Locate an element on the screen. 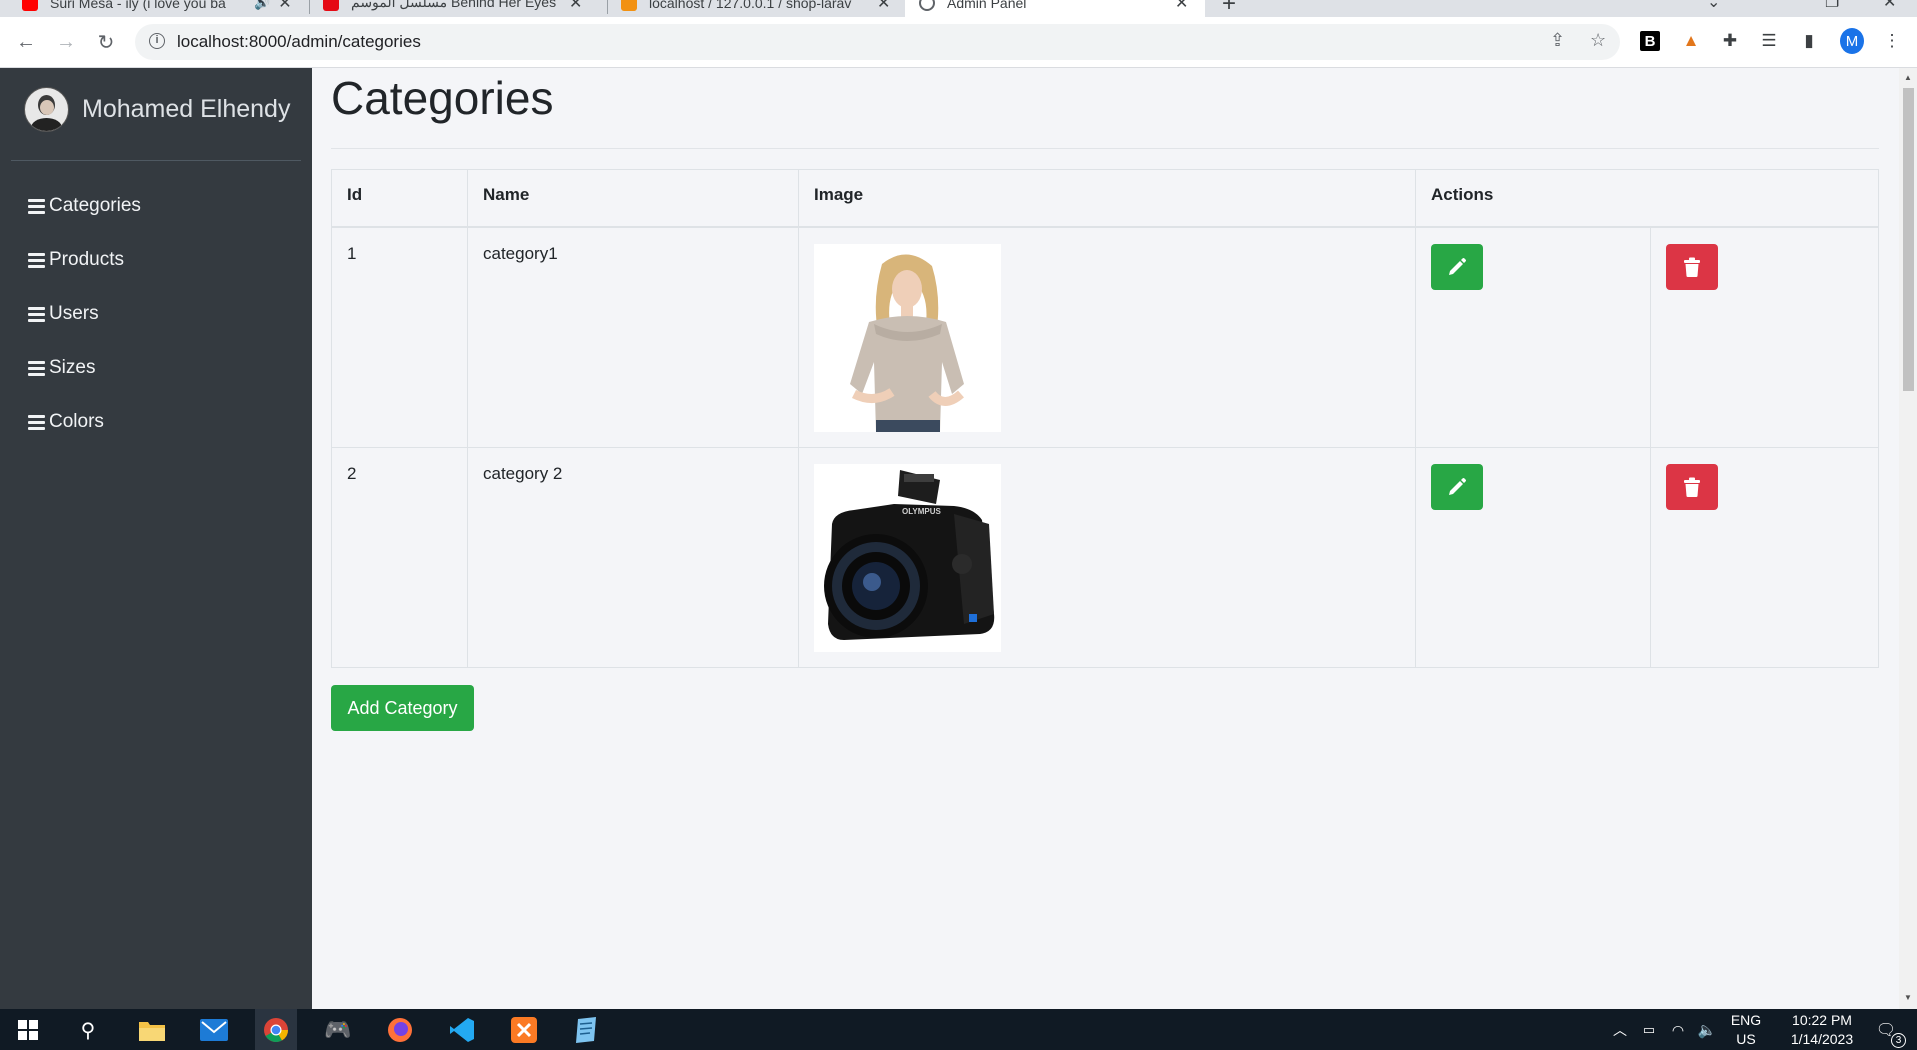 The height and width of the screenshot is (1050, 1917). cell-id: 1 is located at coordinates (399, 337).